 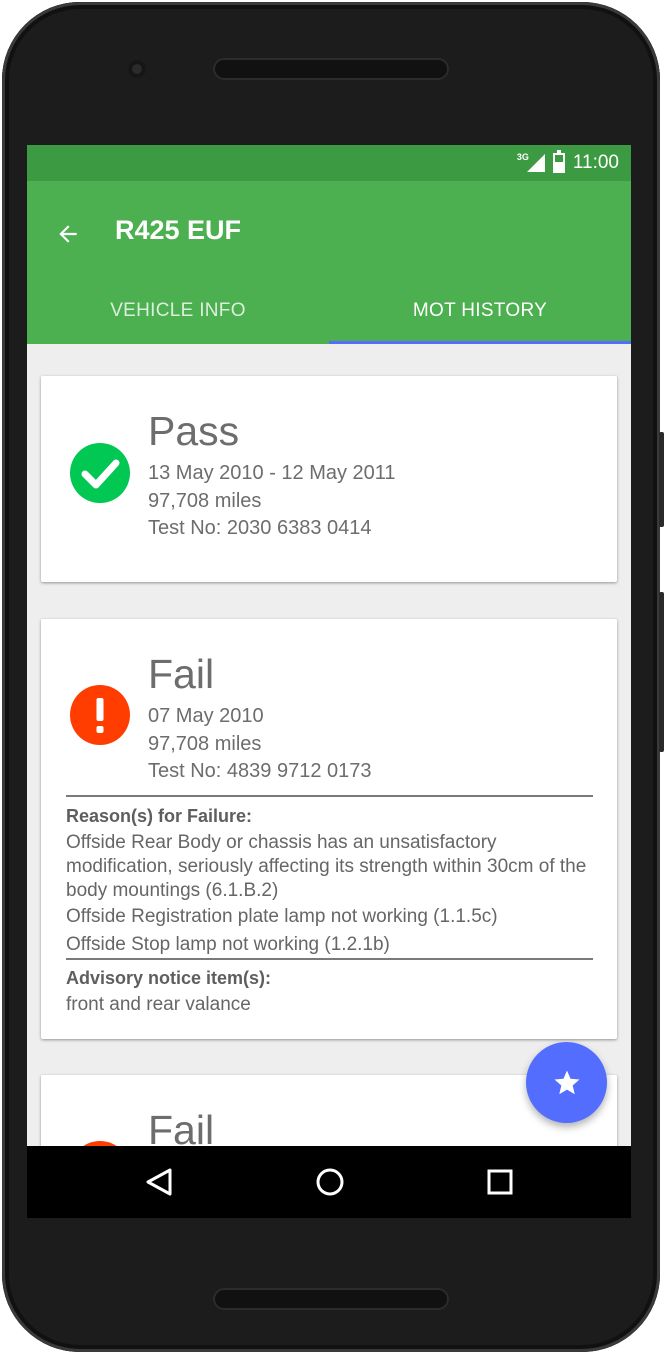 I want to click on status-bar: 3G 11:00, so click(x=329, y=163).